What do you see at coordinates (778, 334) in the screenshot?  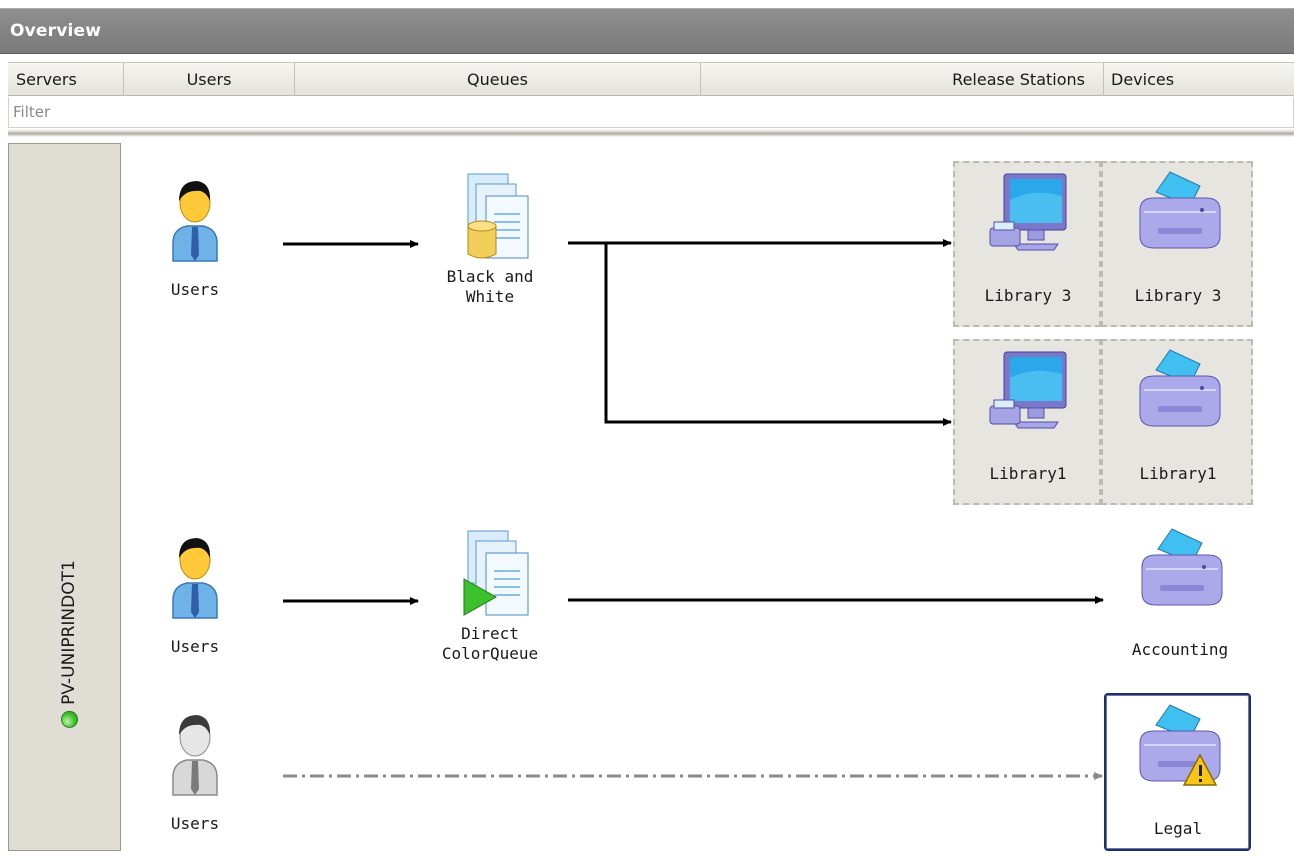 I see `link-bw-to-library1` at bounding box center [778, 334].